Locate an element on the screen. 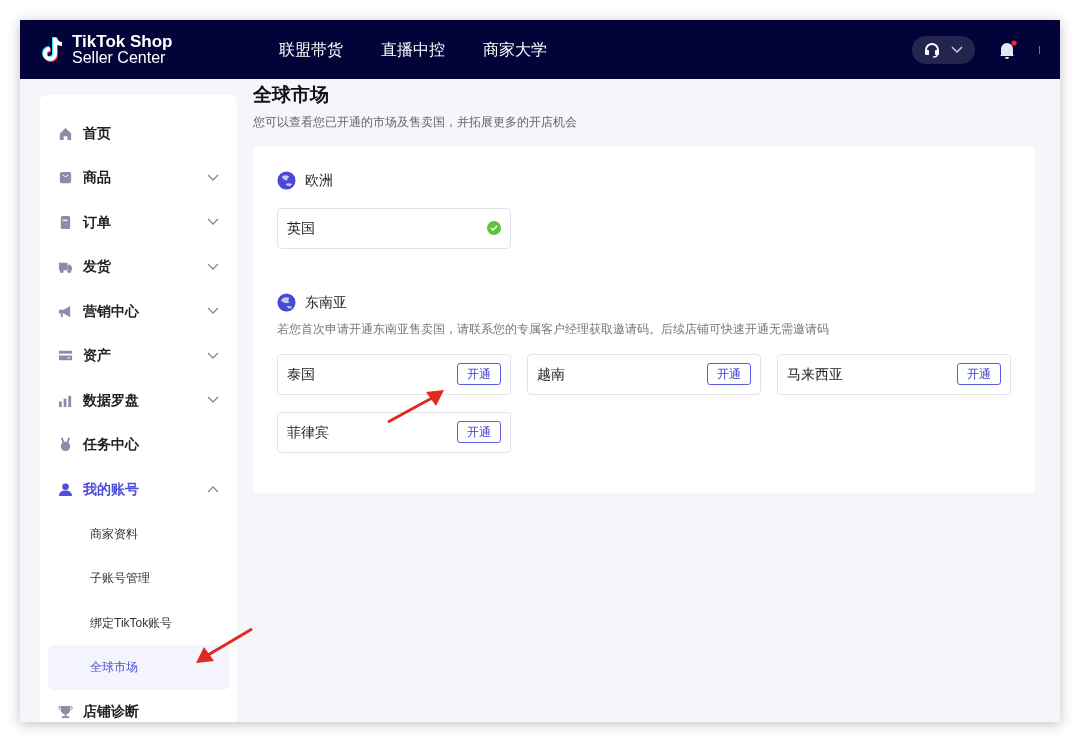  trophy-icon is located at coordinates (65, 712).